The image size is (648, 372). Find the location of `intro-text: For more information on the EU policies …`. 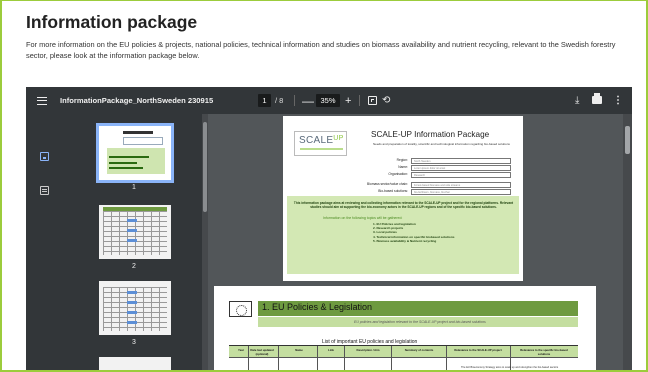

intro-text: For more information on the EU policies … is located at coordinates (321, 50).